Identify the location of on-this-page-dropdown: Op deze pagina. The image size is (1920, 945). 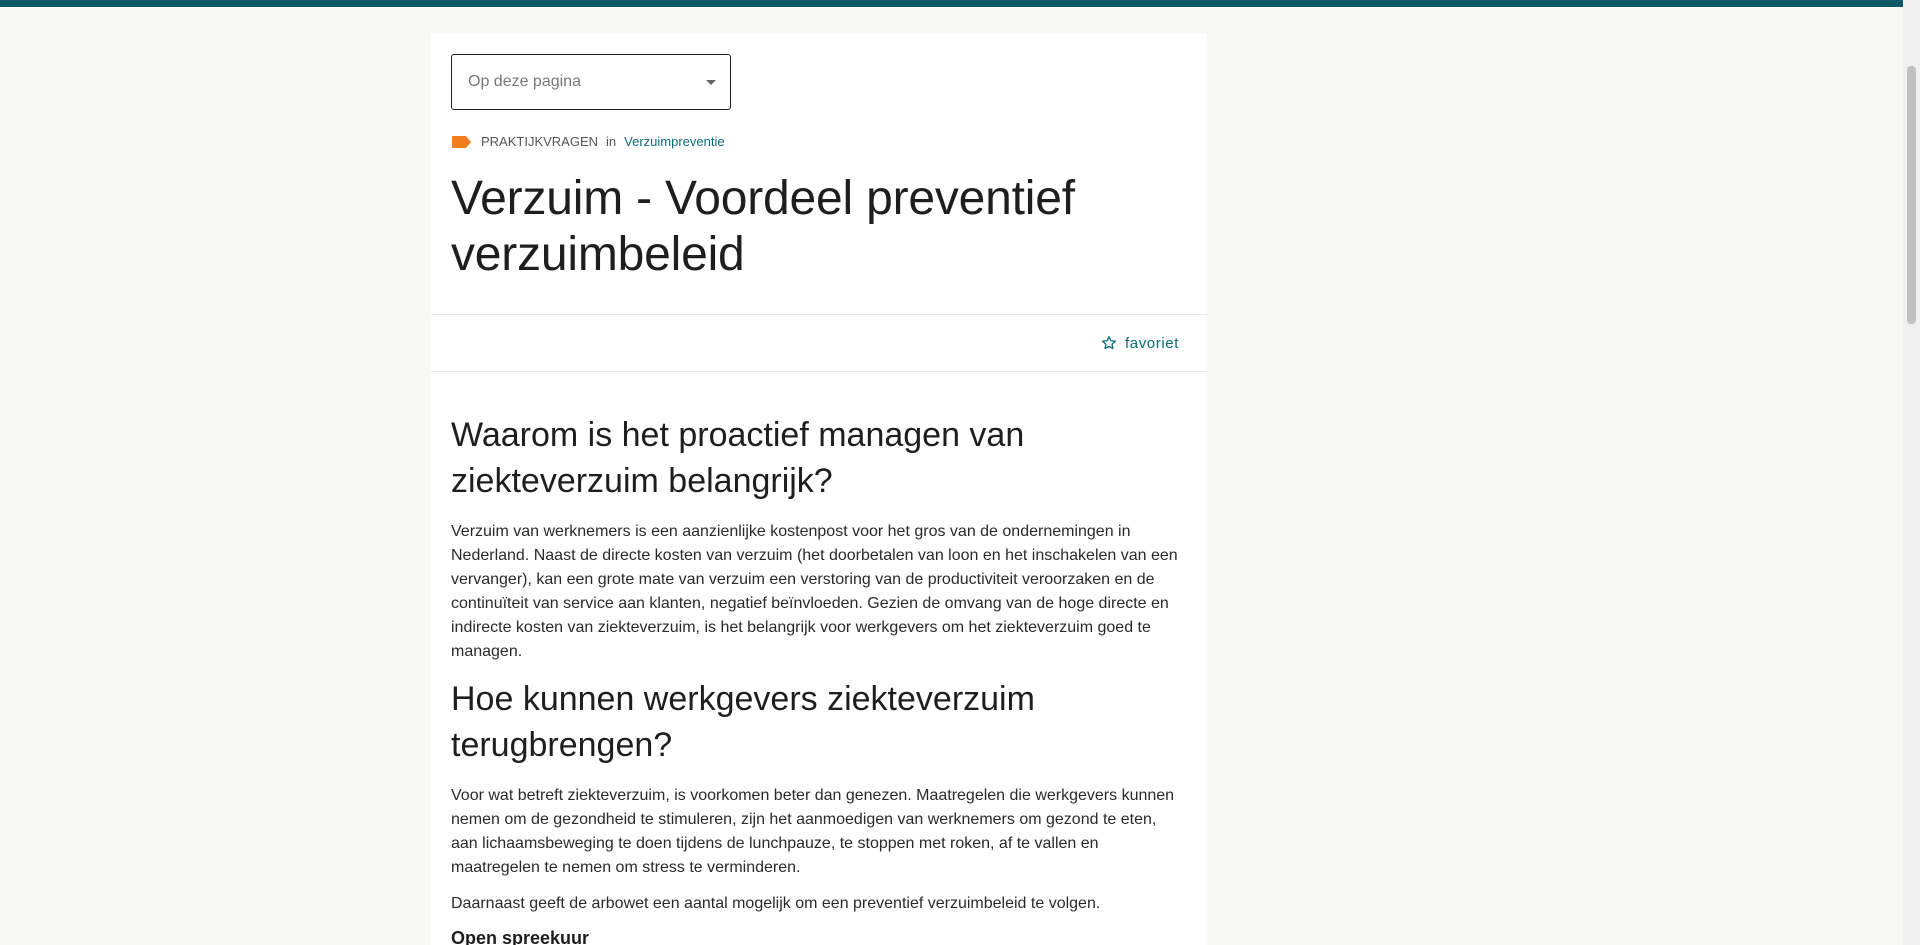
(591, 82).